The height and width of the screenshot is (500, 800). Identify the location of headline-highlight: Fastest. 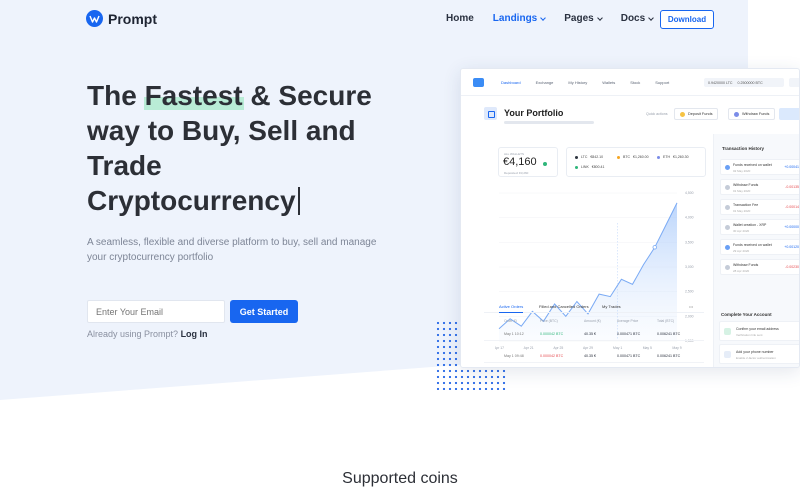
(193, 95).